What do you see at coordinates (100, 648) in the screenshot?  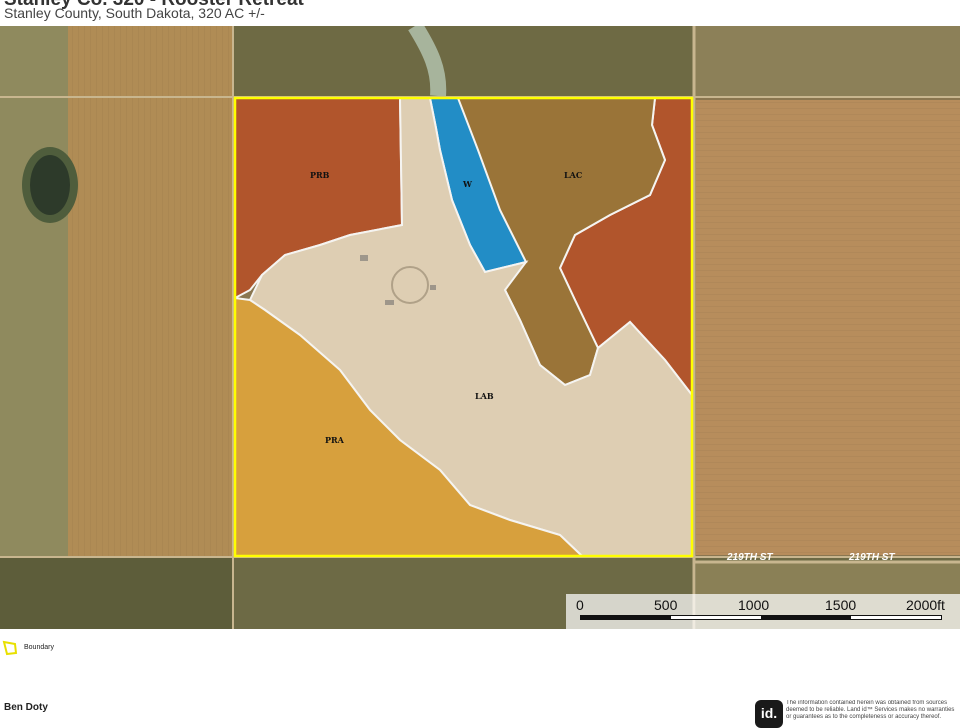 I see `map-legend: Boundary` at bounding box center [100, 648].